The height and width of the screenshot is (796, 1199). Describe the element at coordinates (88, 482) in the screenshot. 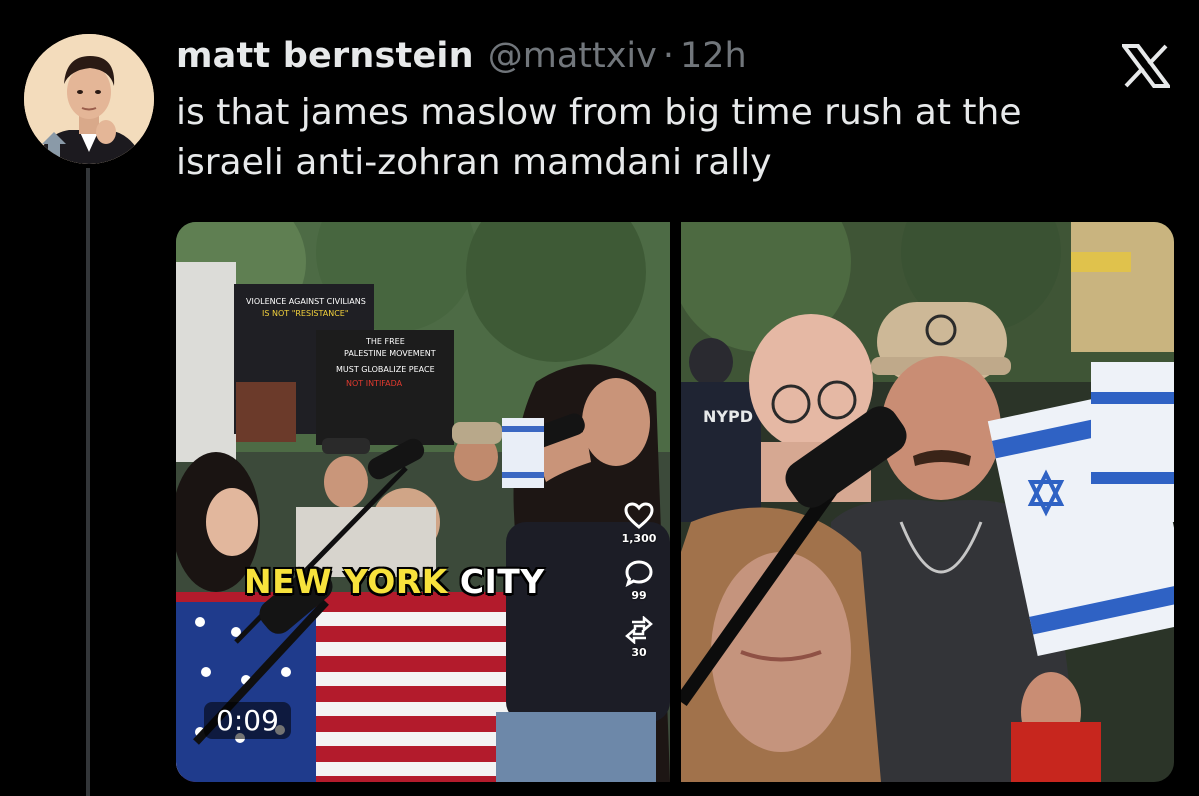

I see `thread-line` at that location.